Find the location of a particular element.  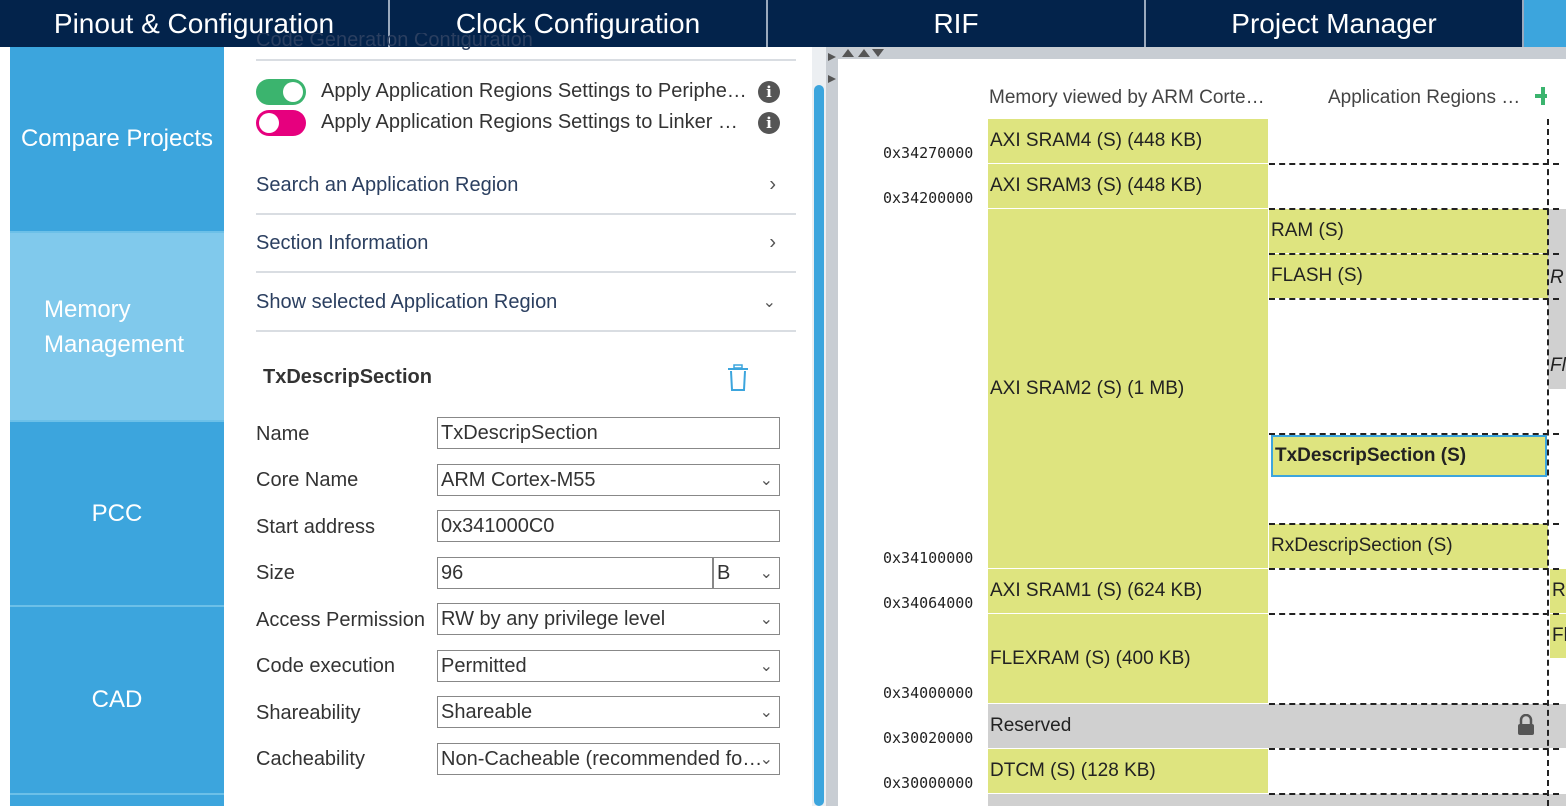

field-label-shareability: Shareability is located at coordinates (308, 713).